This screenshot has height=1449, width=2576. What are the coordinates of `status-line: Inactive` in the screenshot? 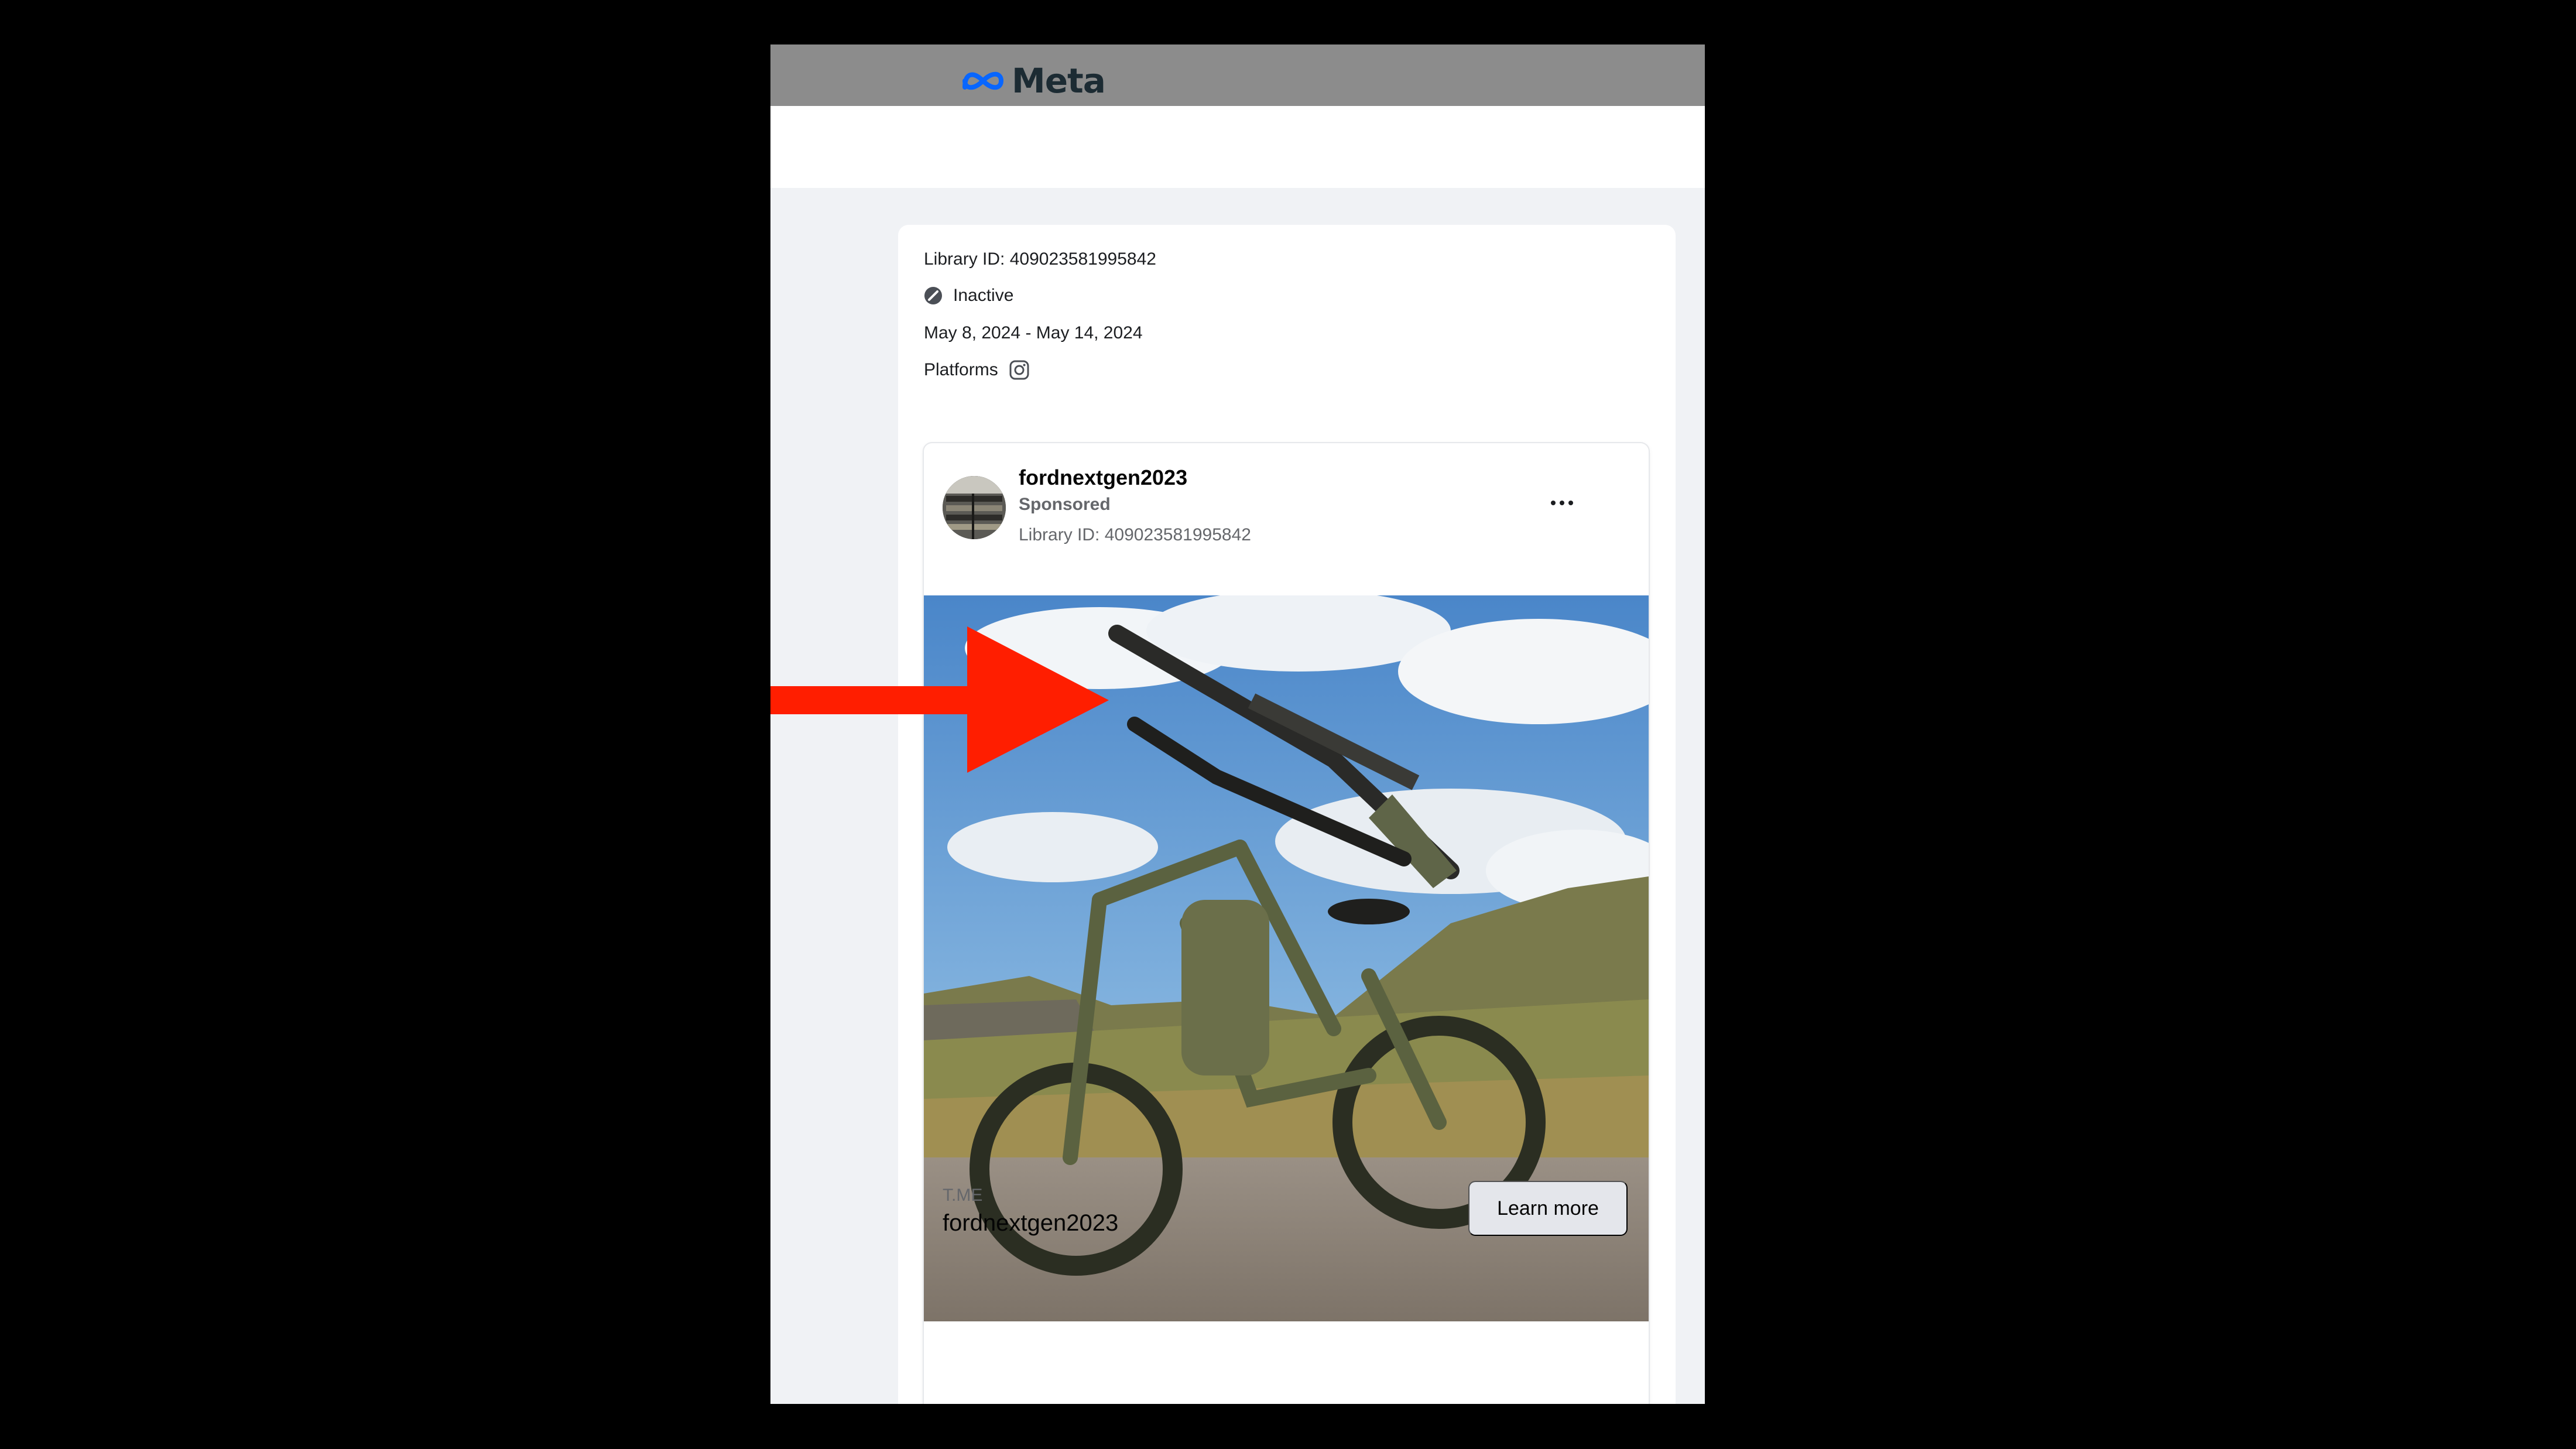 It's located at (968, 296).